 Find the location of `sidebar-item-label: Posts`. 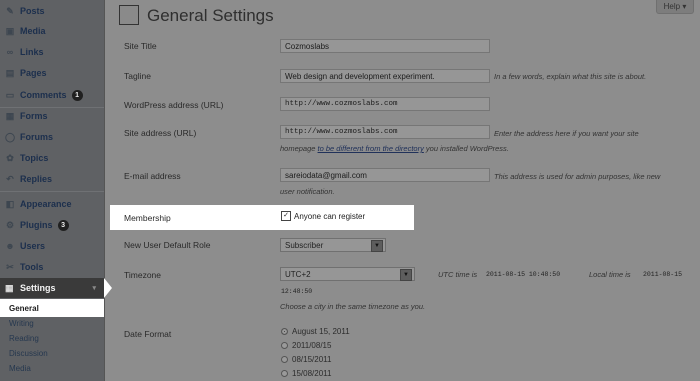

sidebar-item-label: Posts is located at coordinates (32, 11).